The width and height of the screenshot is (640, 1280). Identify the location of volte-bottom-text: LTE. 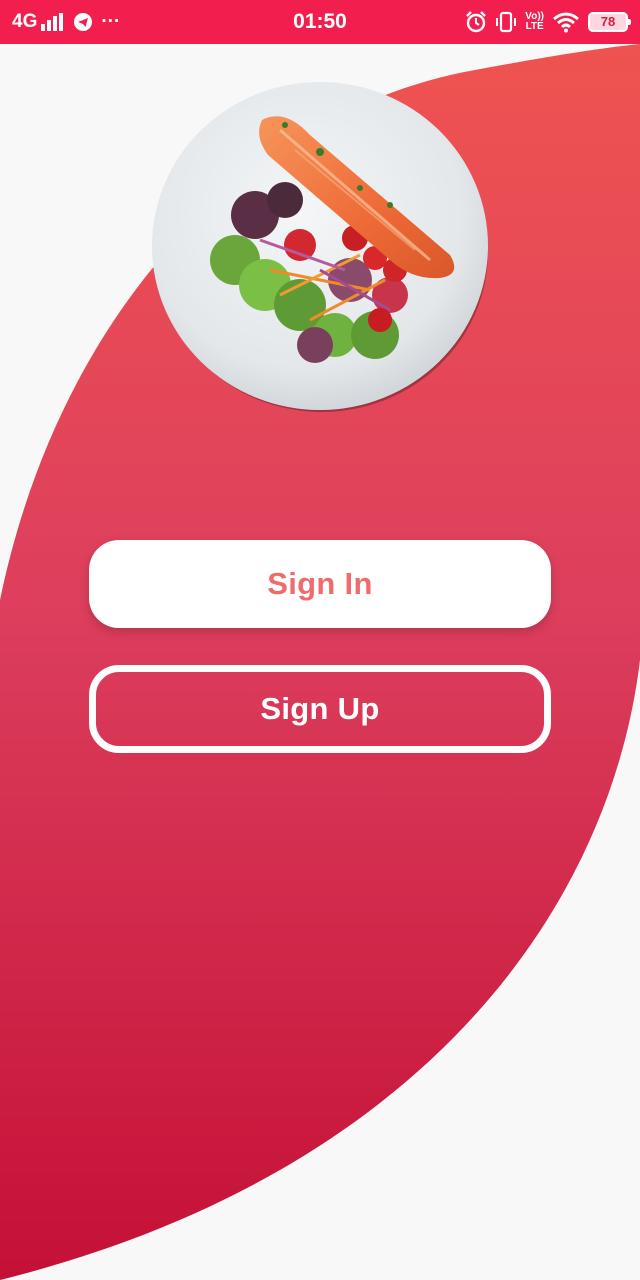
(534, 26).